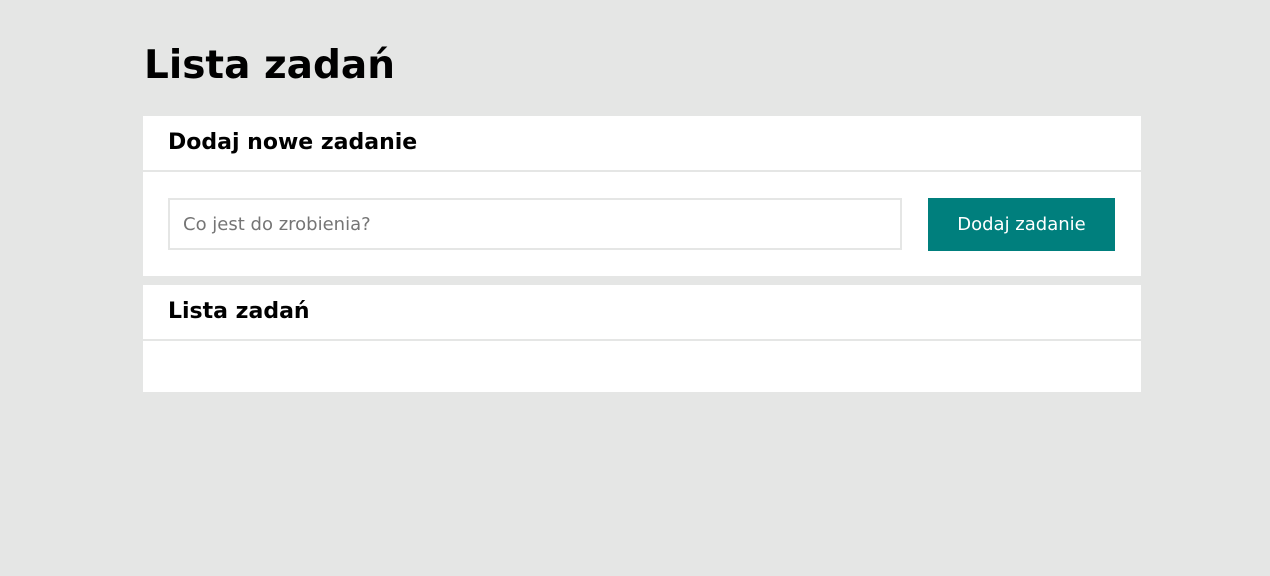 The height and width of the screenshot is (576, 1270). I want to click on task-list-panel: Lista zadań, so click(642, 338).